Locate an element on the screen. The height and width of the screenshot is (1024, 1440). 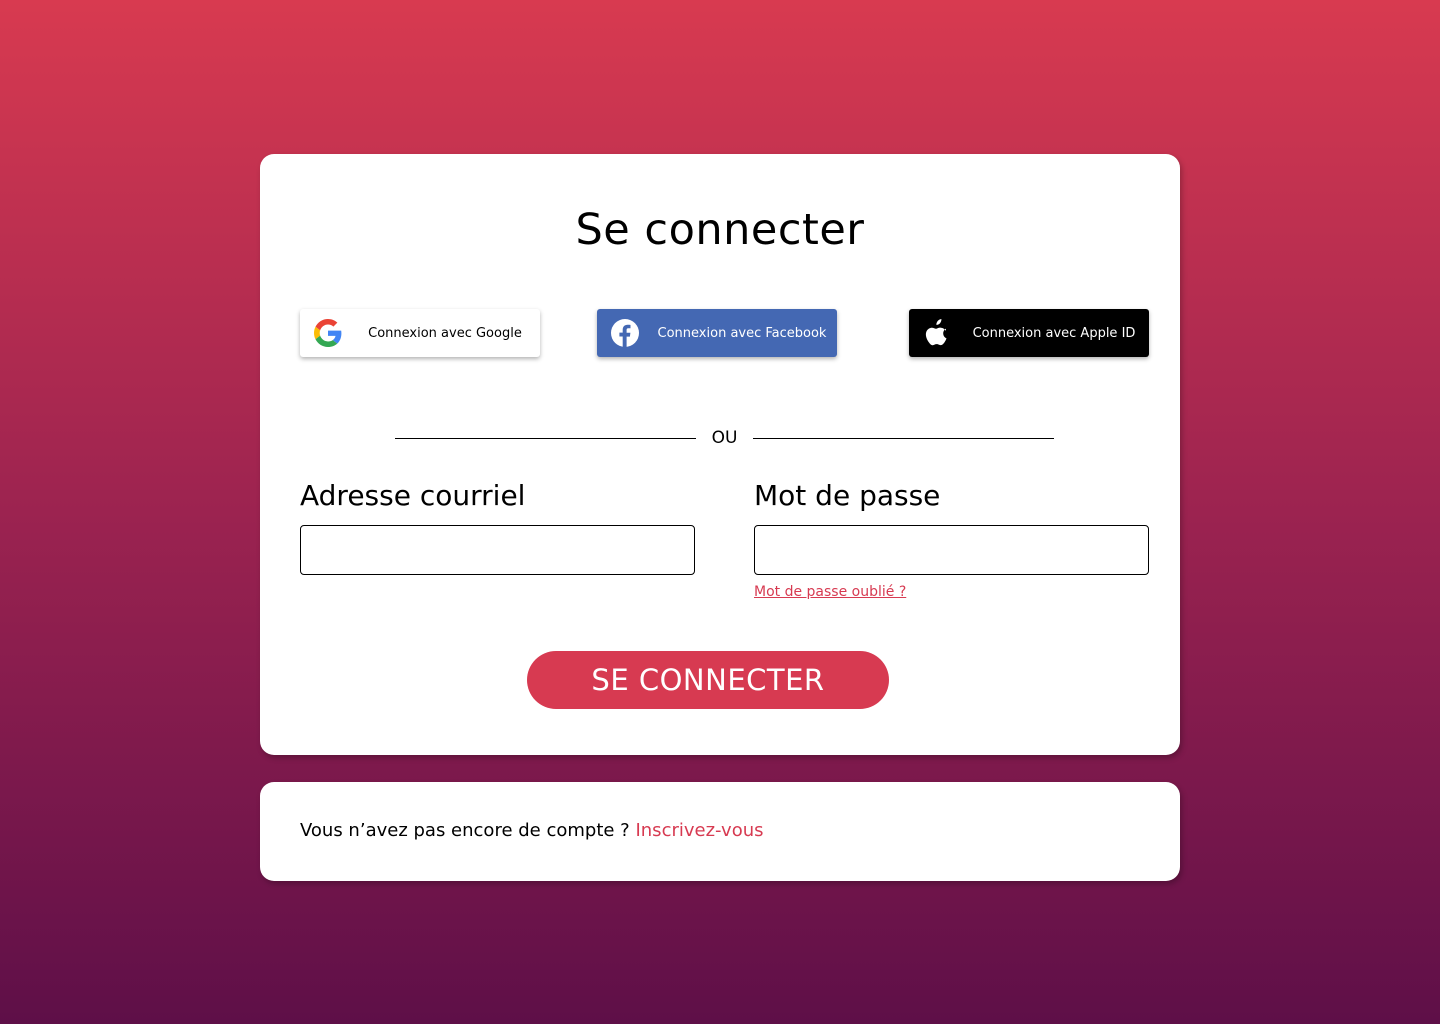
signup-link: Inscrivez-vous is located at coordinates (699, 830).